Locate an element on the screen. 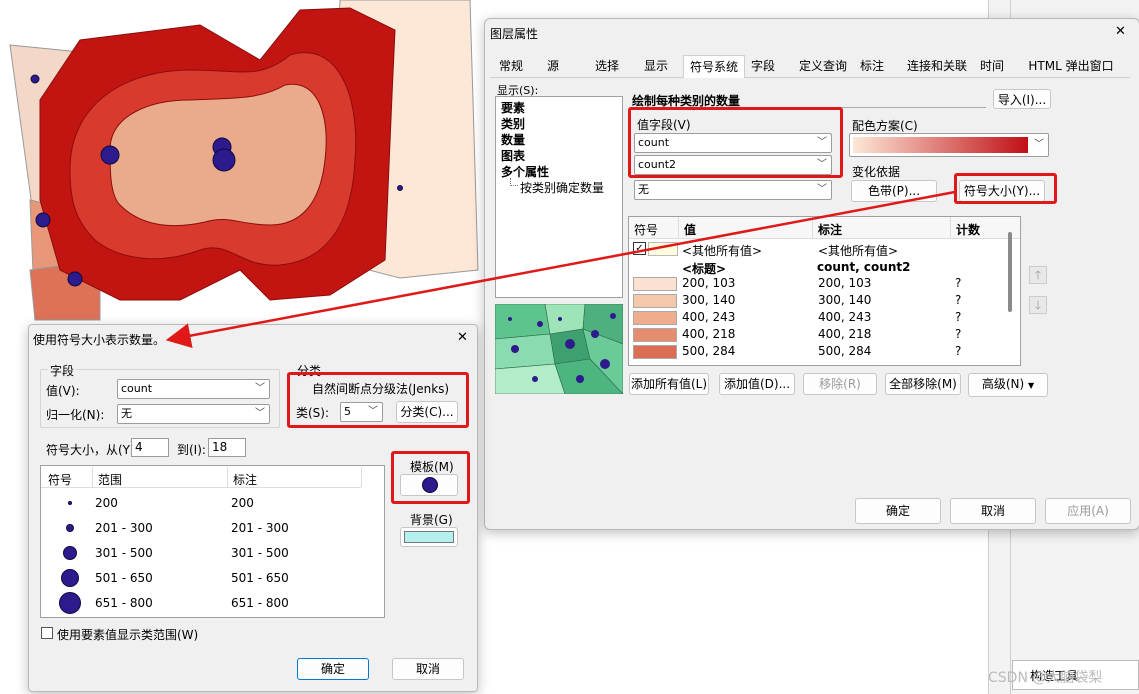  class-label: 400, 243 is located at coordinates (844, 317).